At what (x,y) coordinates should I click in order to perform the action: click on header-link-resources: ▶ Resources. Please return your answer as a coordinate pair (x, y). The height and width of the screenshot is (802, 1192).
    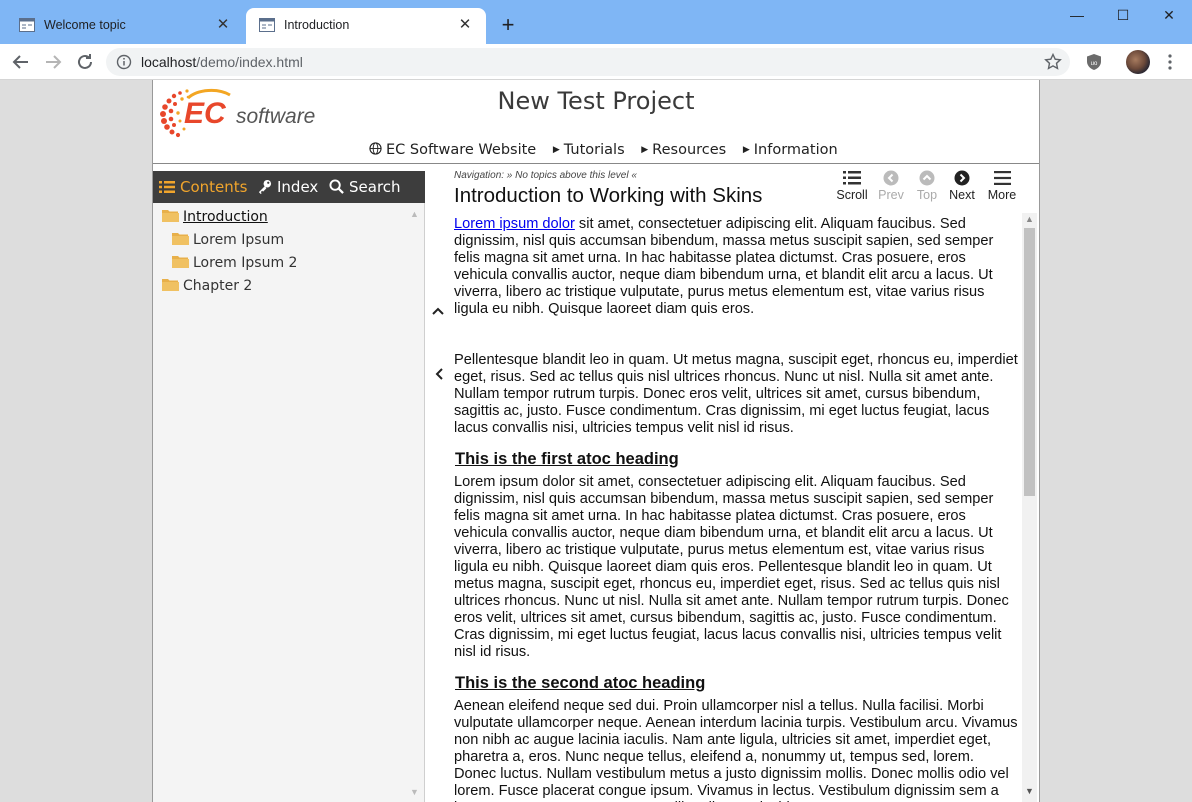
    Looking at the image, I should click on (683, 150).